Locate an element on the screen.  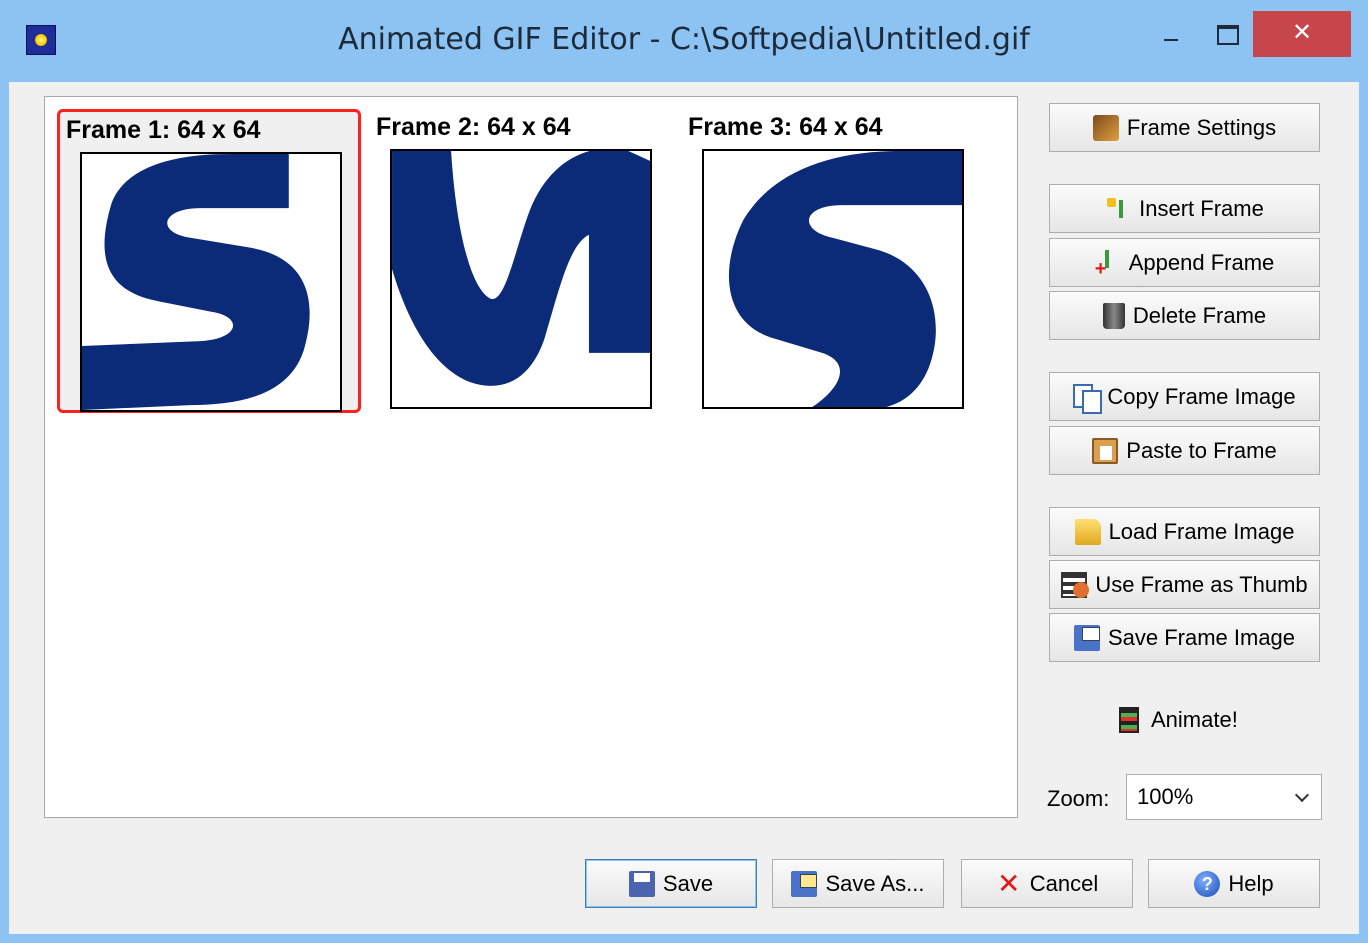
help-icon: ? is located at coordinates (1207, 883).